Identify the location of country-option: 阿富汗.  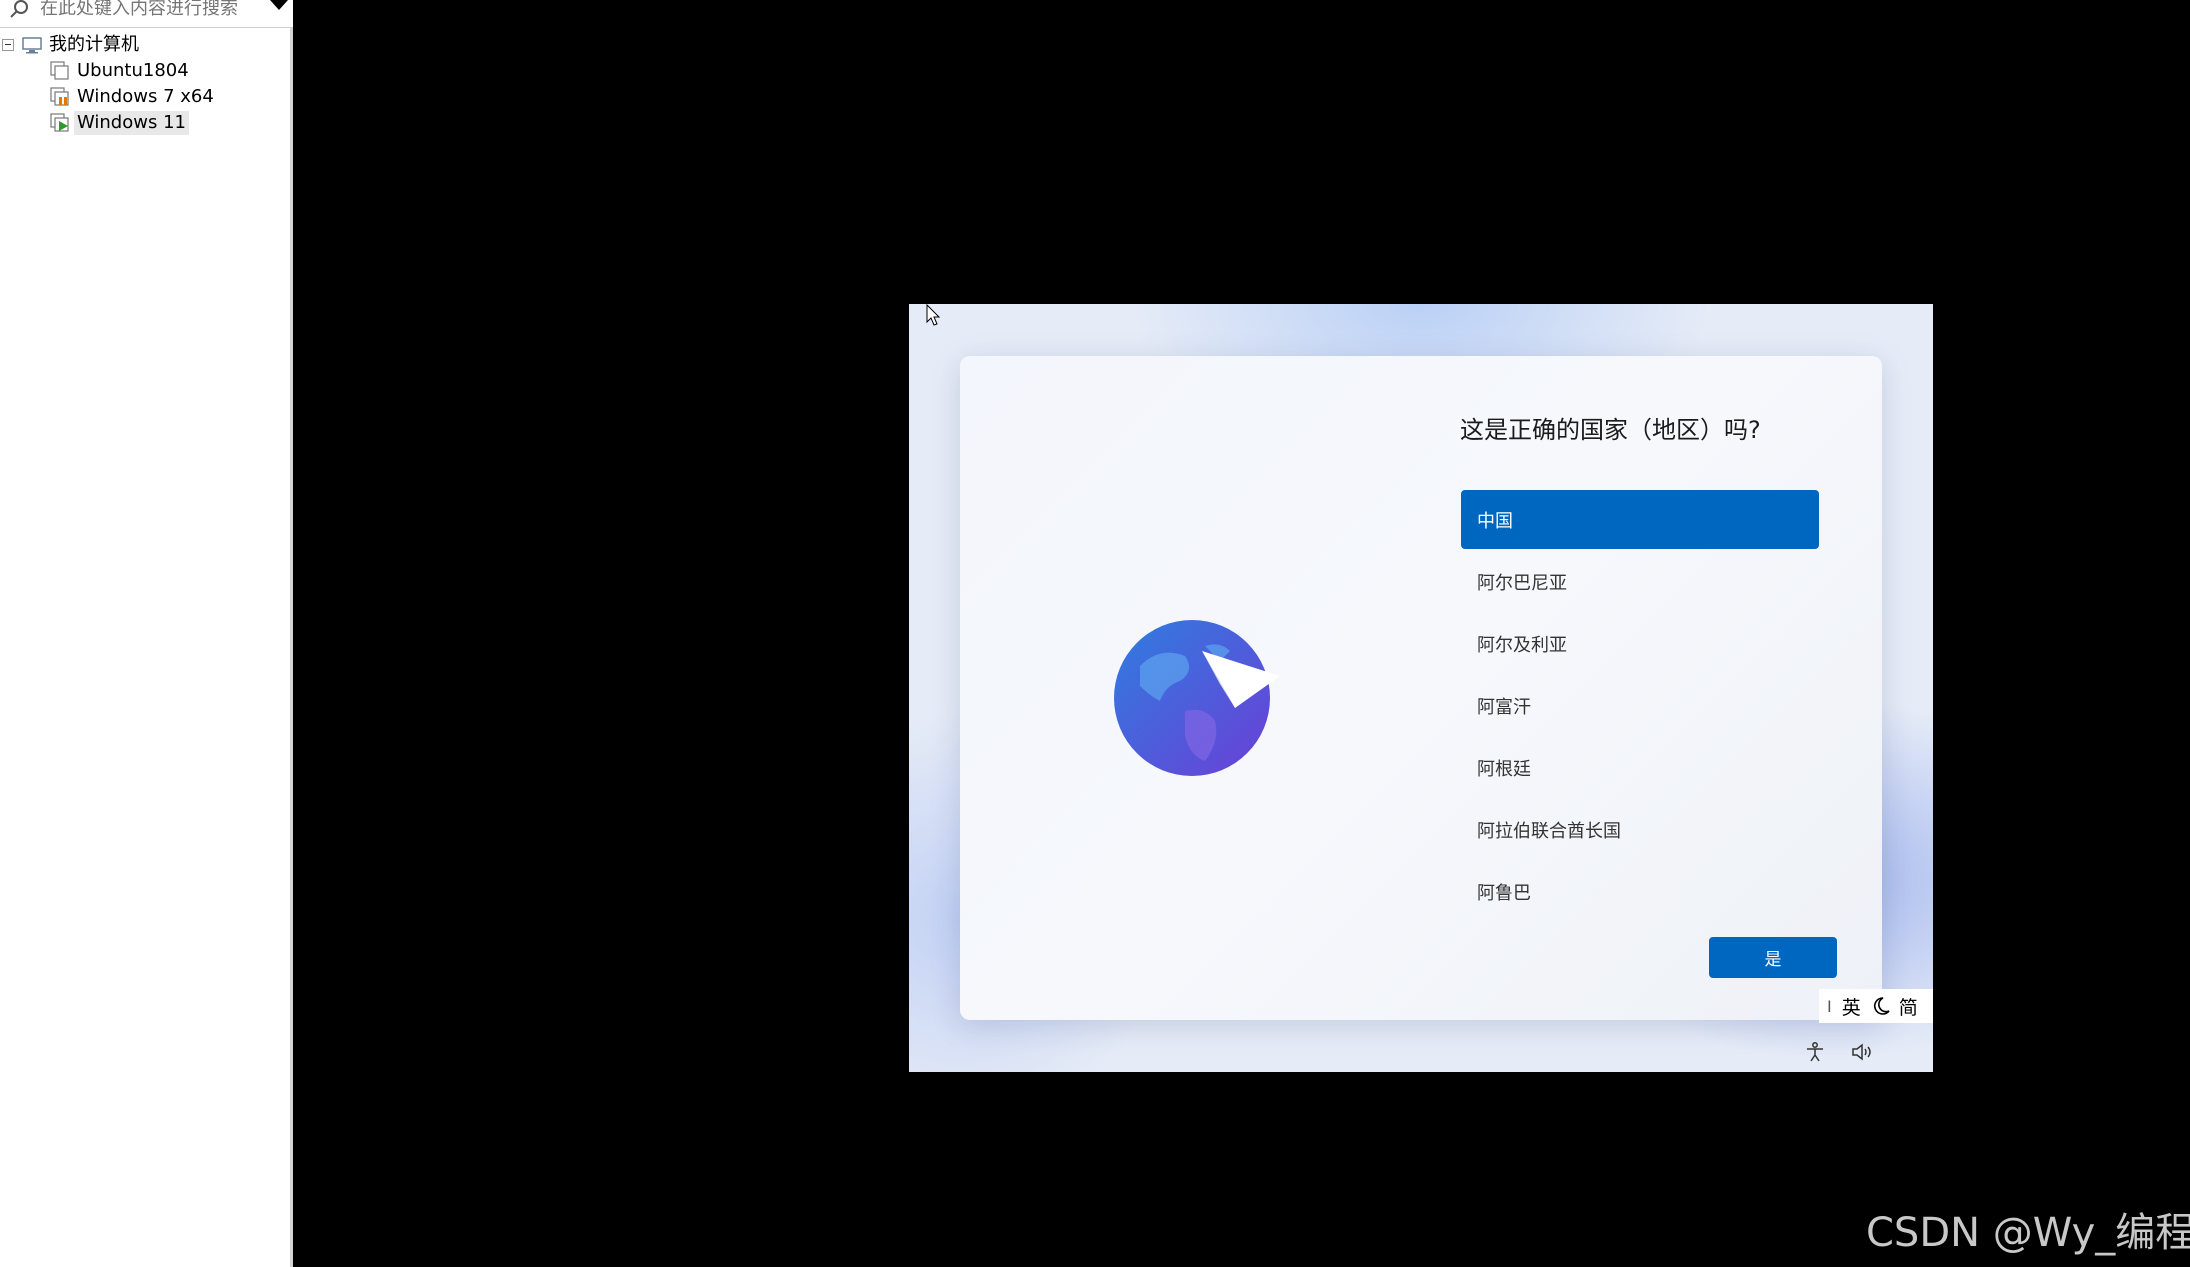
(1640, 705).